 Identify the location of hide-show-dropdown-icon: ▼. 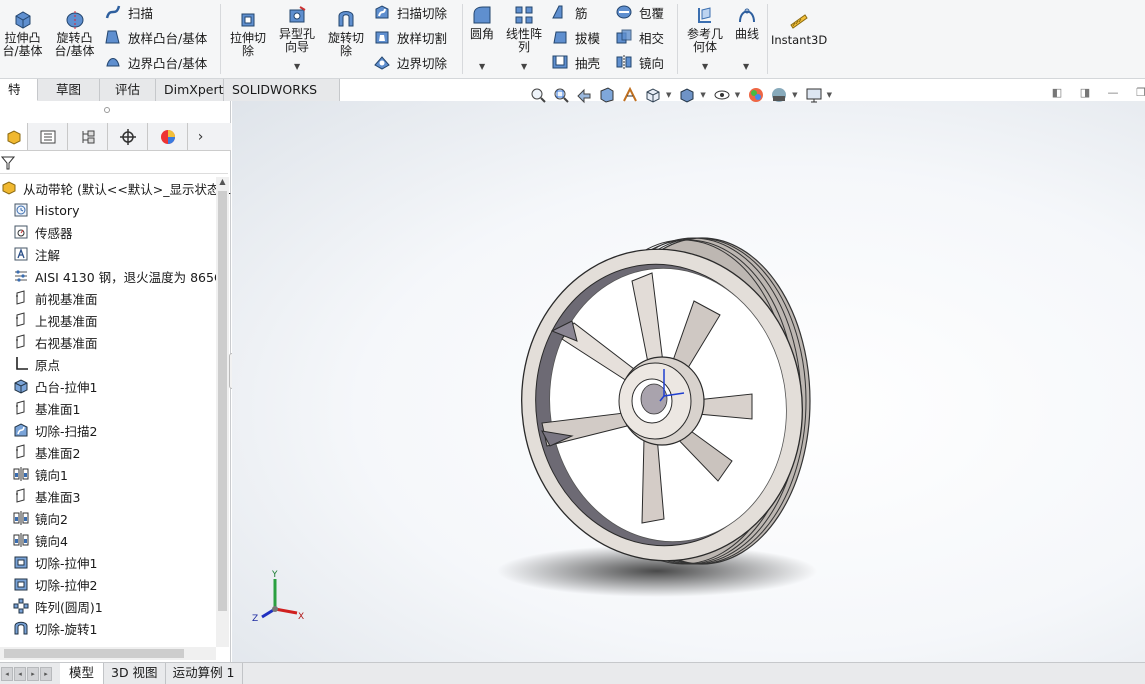
(737, 95).